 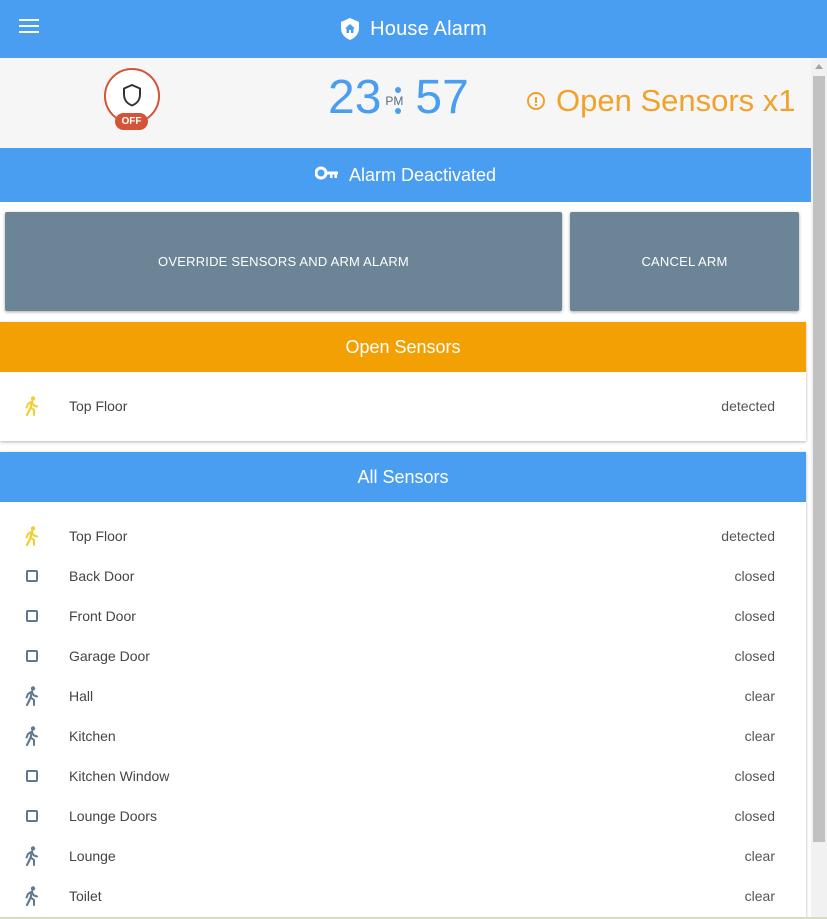 What do you see at coordinates (355, 97) in the screenshot?
I see `clock-hours: 23` at bounding box center [355, 97].